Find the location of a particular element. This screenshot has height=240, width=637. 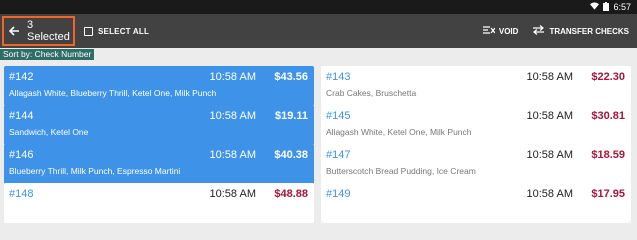

check-amount: $19.11 is located at coordinates (291, 116).